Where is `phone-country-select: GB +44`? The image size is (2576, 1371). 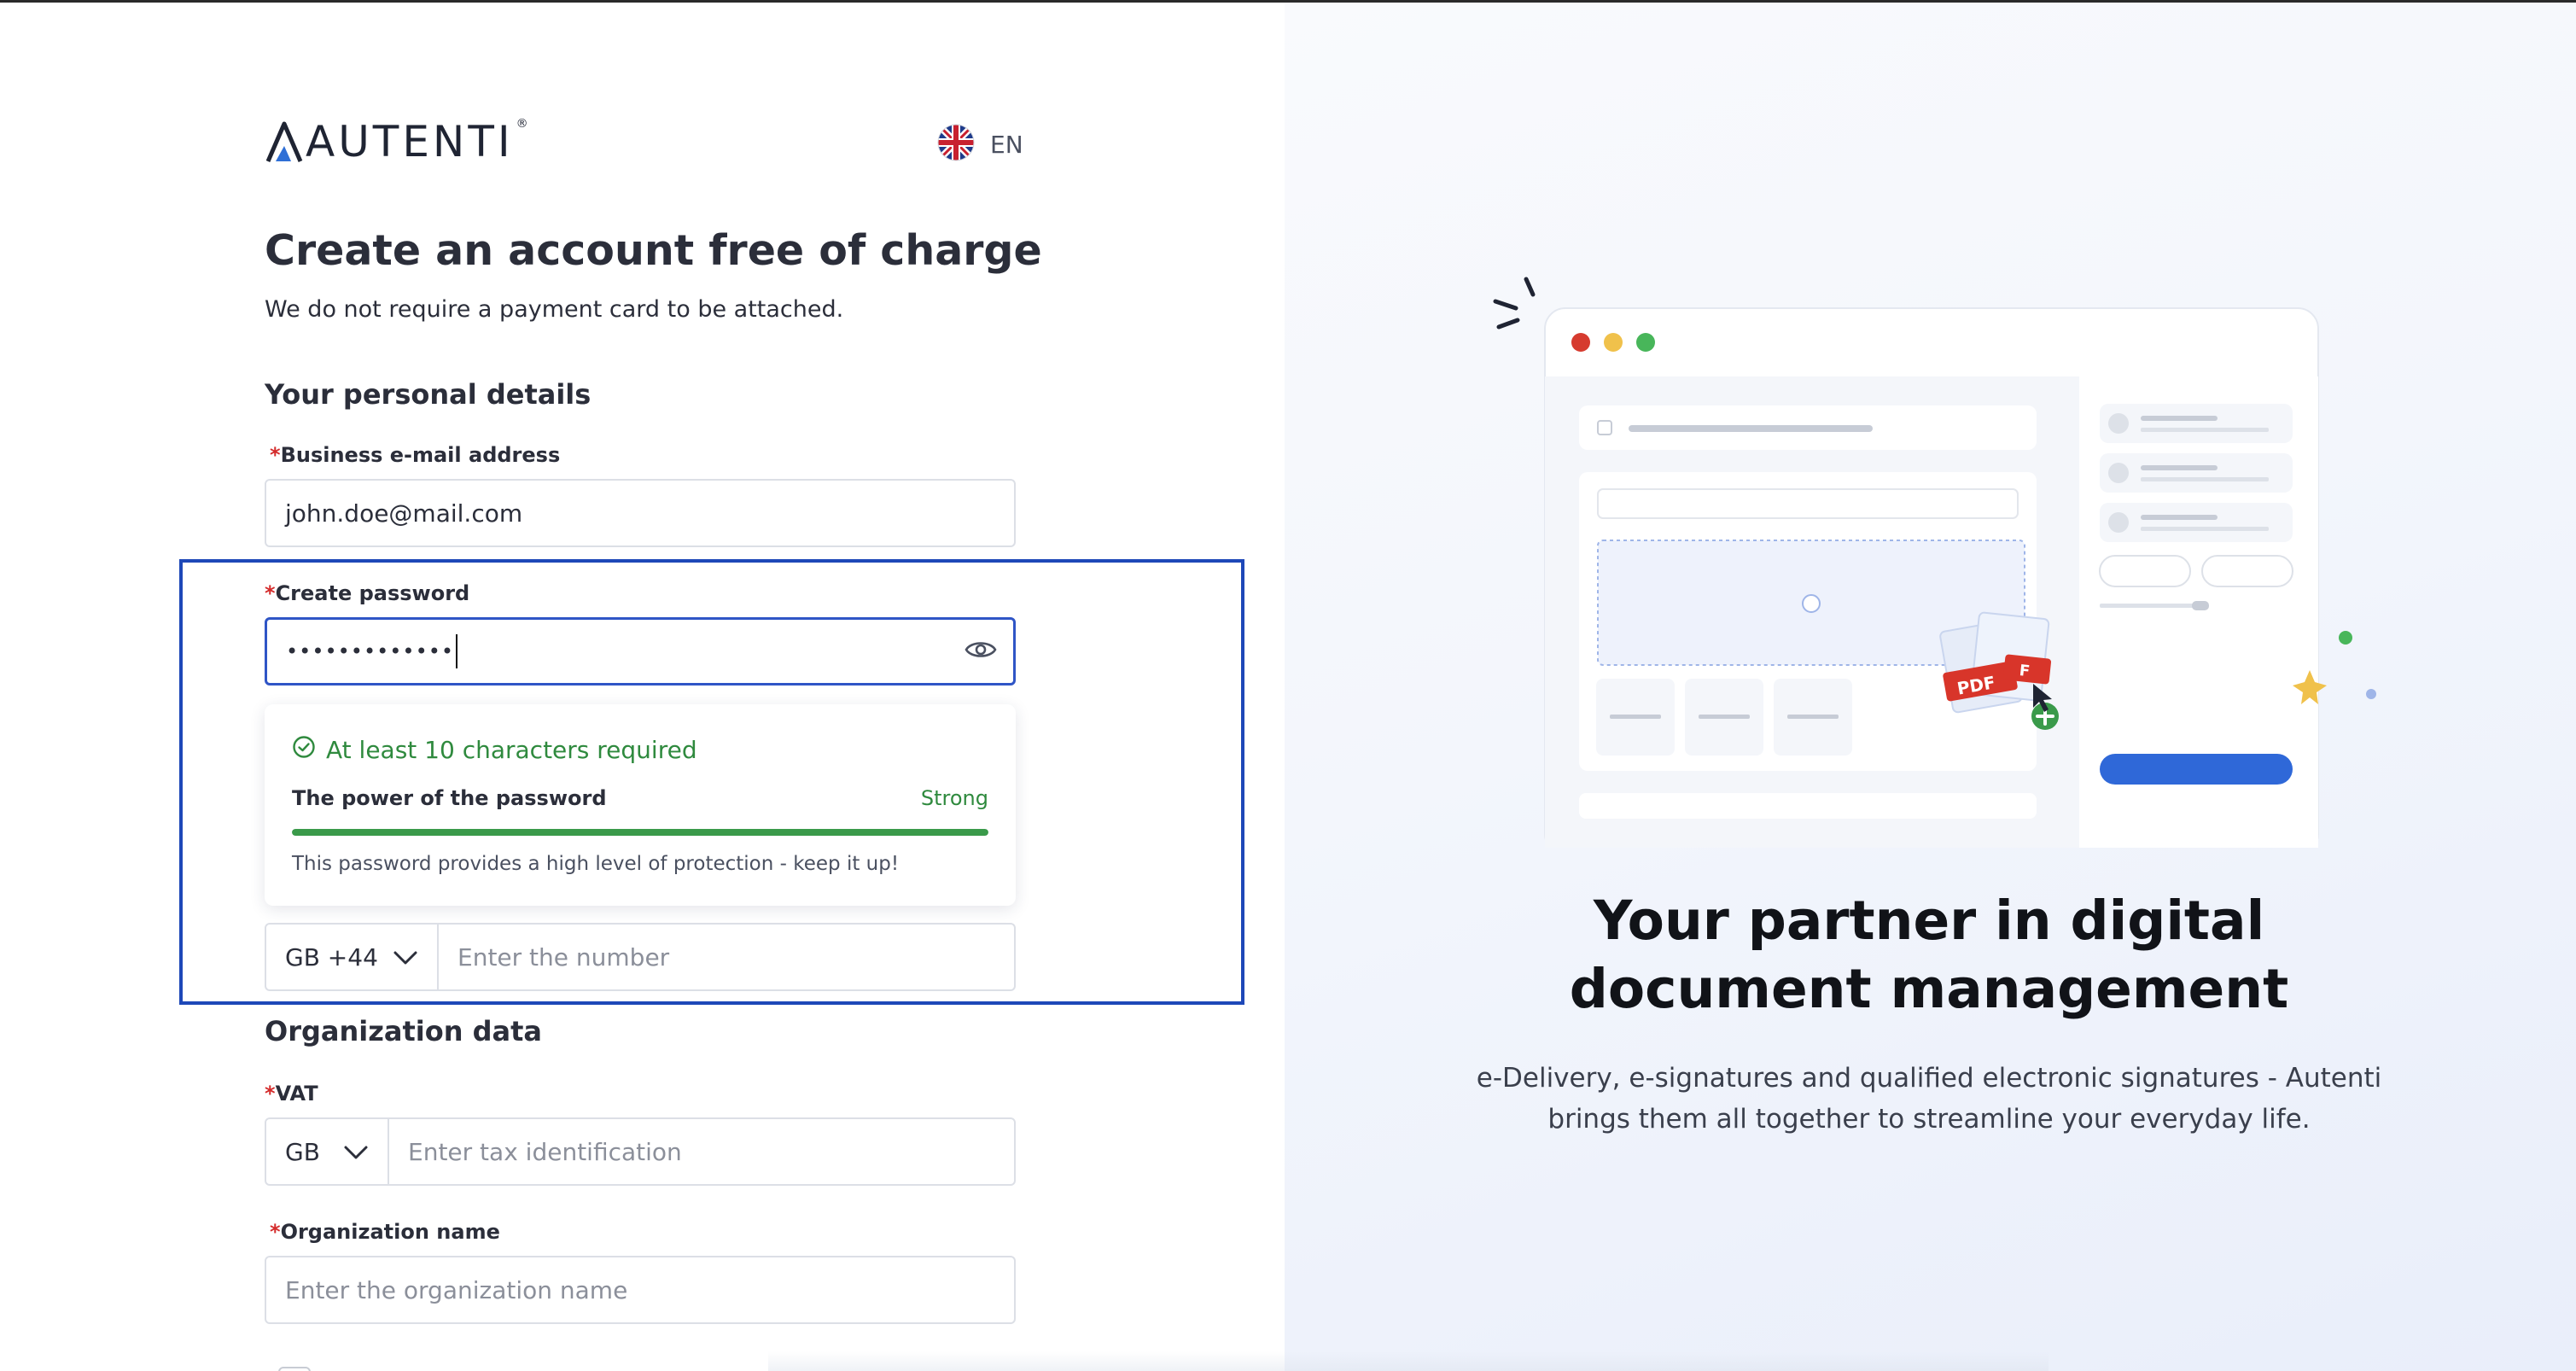
phone-country-select: GB +44 is located at coordinates (352, 957).